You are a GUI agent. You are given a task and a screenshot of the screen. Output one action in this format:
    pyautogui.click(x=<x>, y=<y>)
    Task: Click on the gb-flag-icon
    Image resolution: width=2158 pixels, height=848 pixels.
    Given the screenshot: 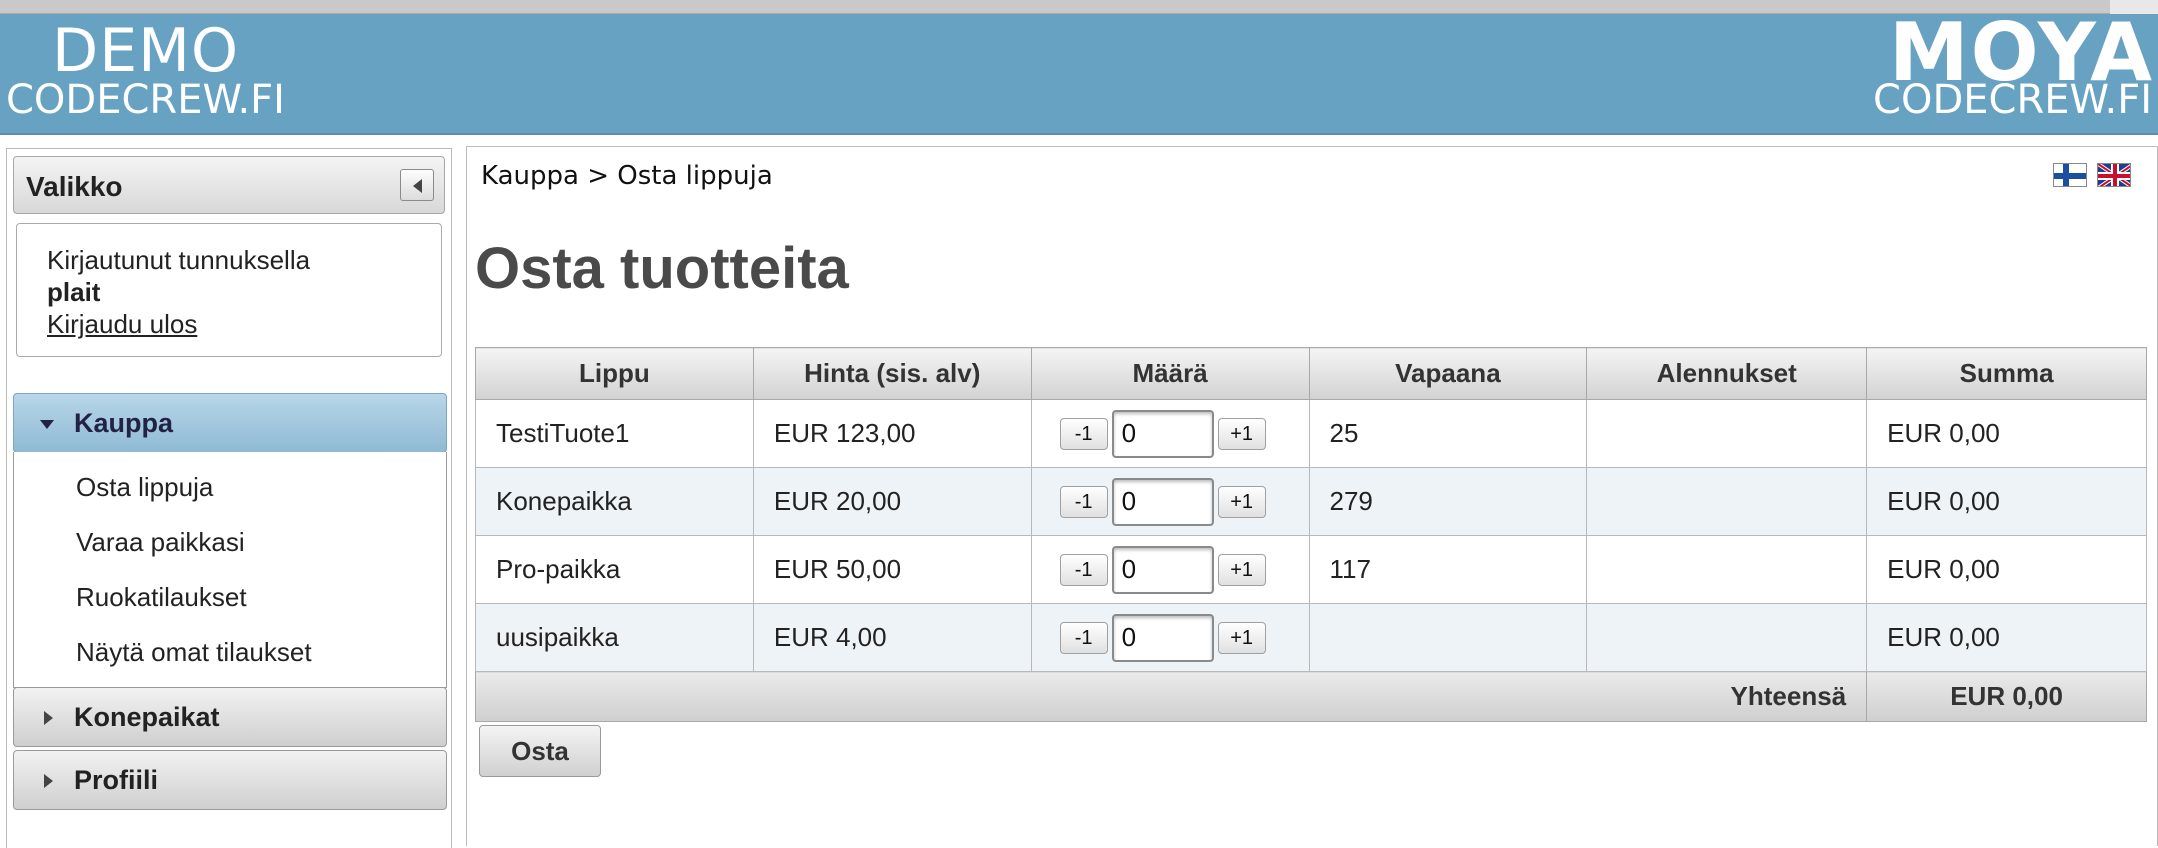 What is the action you would take?
    pyautogui.click(x=2114, y=175)
    